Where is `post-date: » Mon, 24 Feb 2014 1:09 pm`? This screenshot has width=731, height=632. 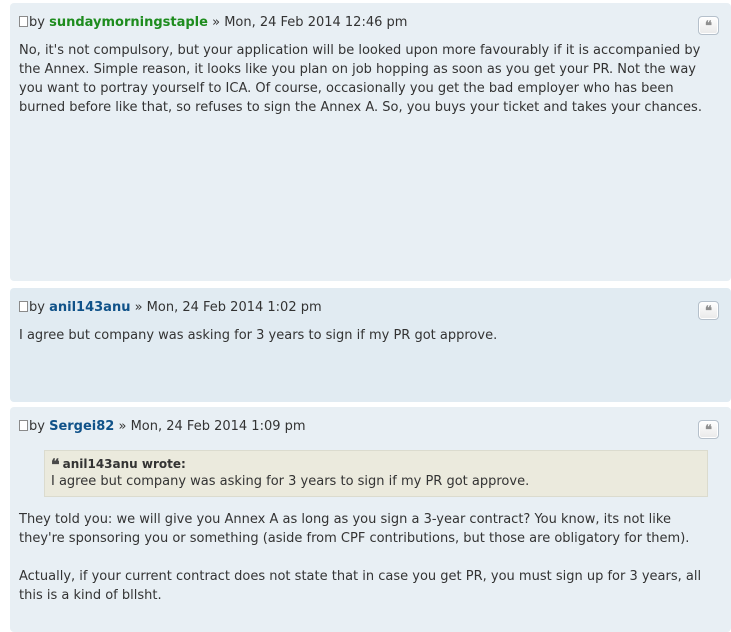
post-date: » Mon, 24 Feb 2014 1:09 pm is located at coordinates (212, 426).